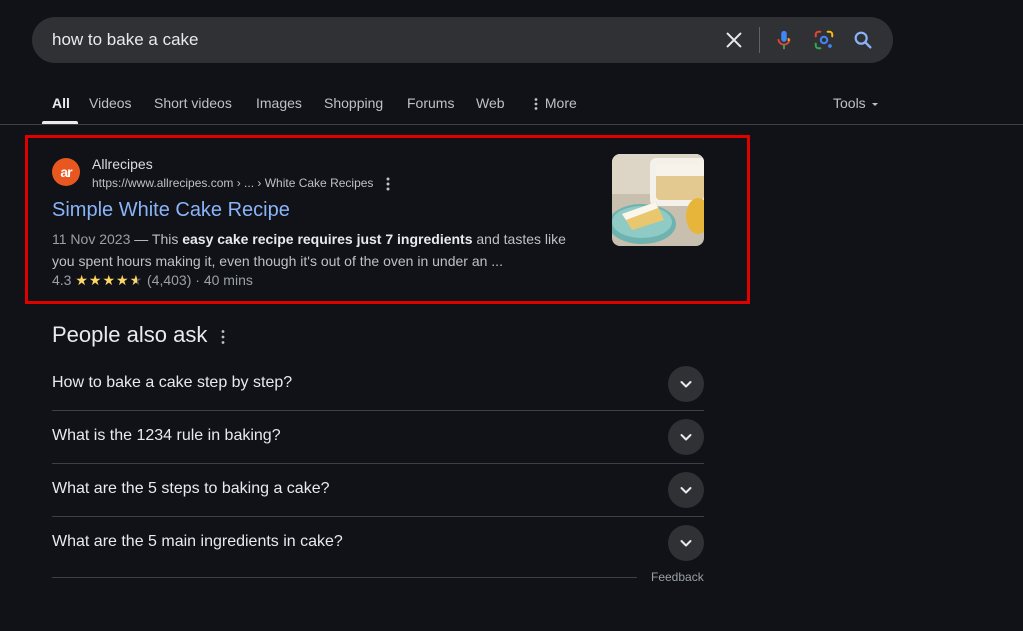 The width and height of the screenshot is (1023, 631). What do you see at coordinates (169, 280) in the screenshot?
I see `review-count: (4,403)` at bounding box center [169, 280].